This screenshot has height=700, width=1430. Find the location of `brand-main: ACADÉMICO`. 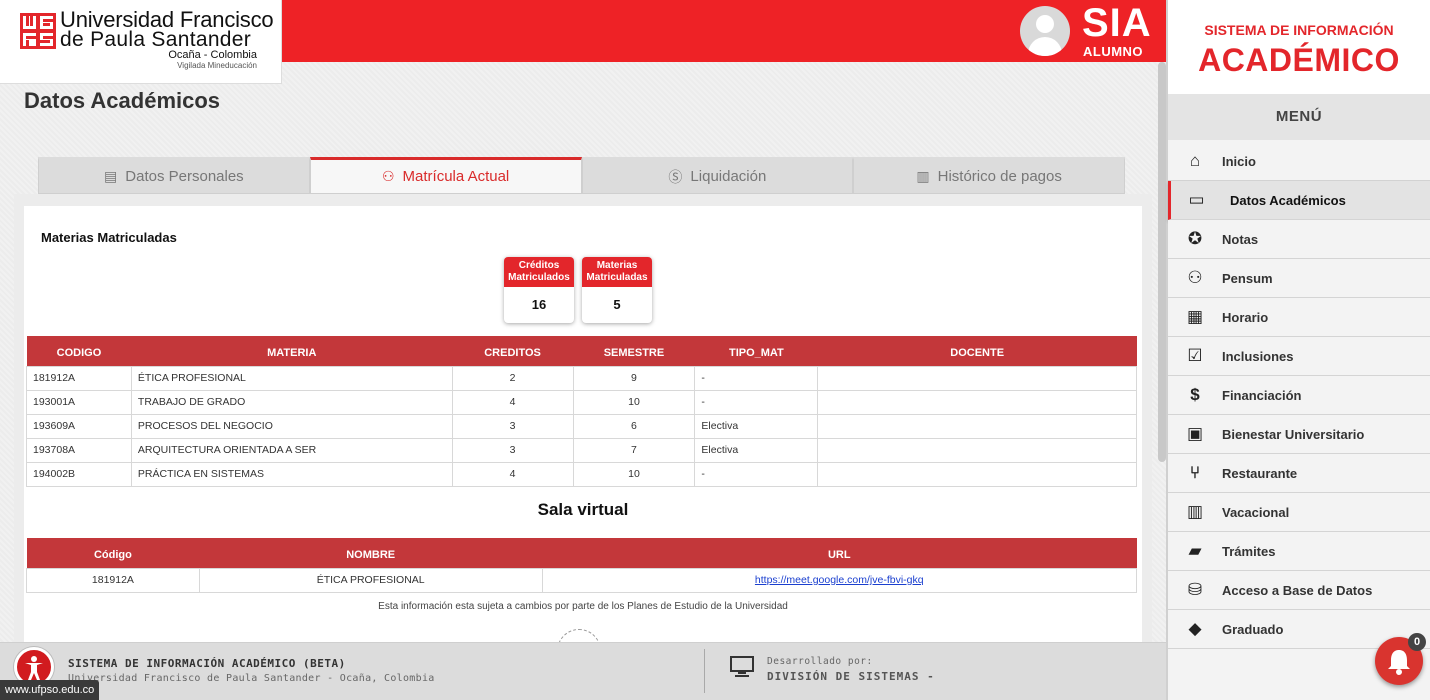

brand-main: ACADÉMICO is located at coordinates (1299, 60).